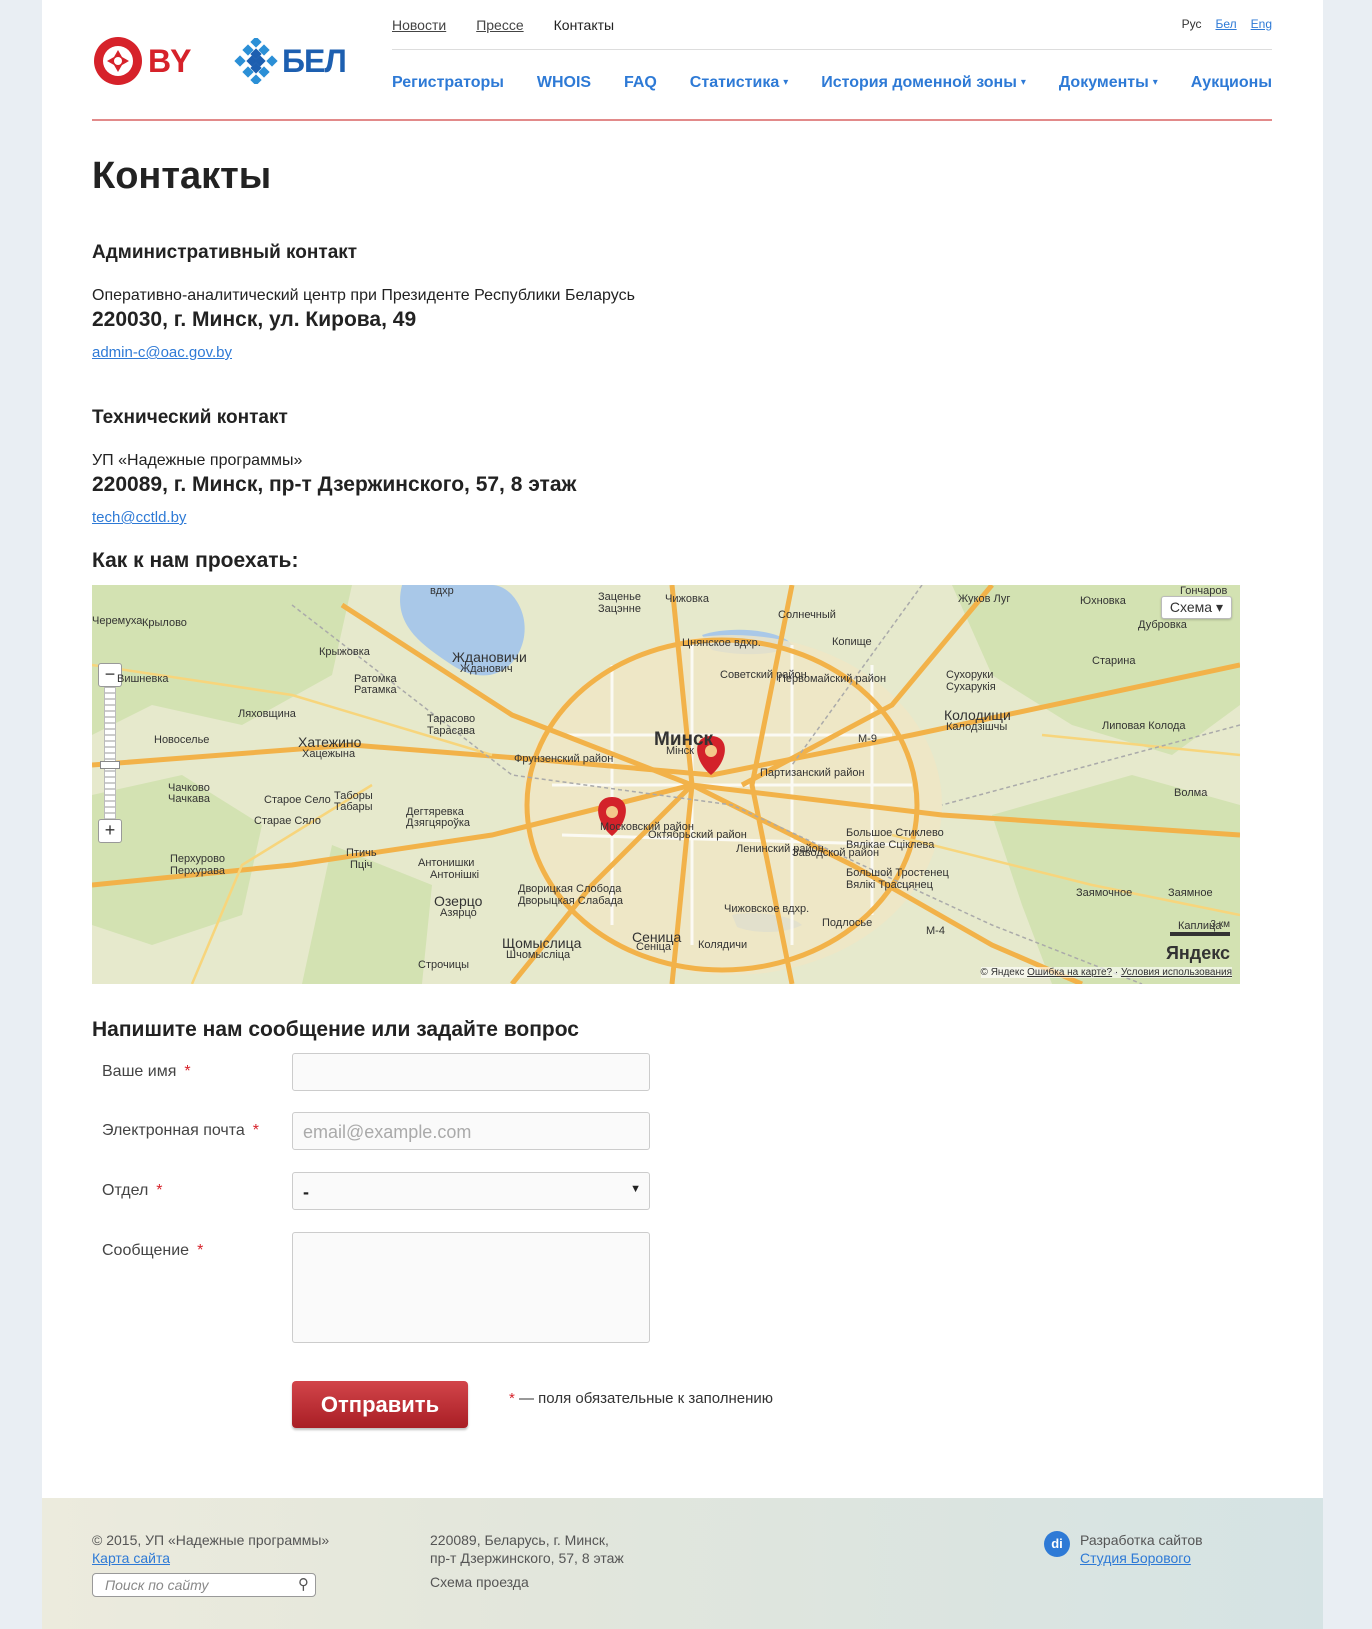  Describe the element at coordinates (1108, 83) in the screenshot. I see `main-nav-documents: Документы ▾` at that location.